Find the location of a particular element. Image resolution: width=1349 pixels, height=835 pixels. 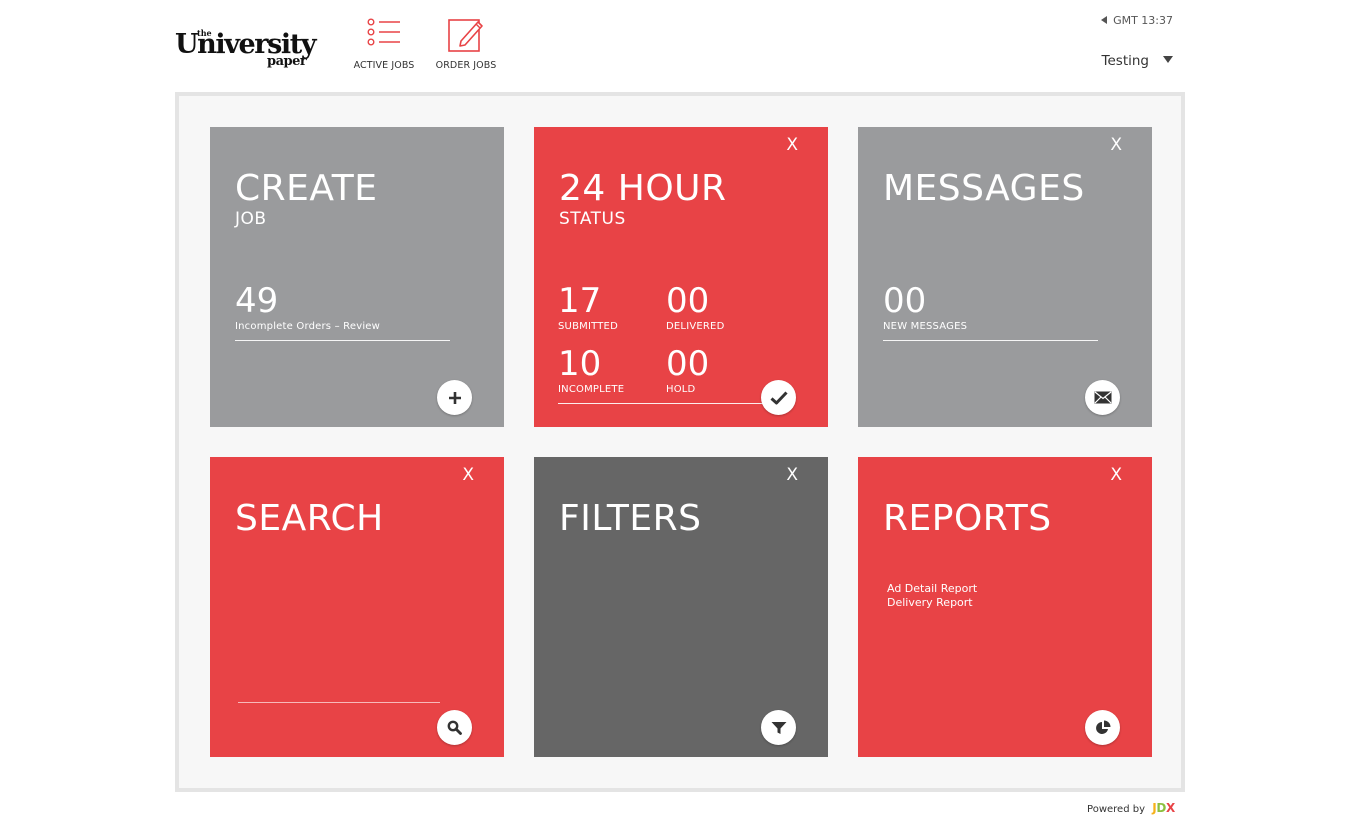

tile-create-job: CREATE JOB 49 Incomplete Orders – Review is located at coordinates (357, 277).